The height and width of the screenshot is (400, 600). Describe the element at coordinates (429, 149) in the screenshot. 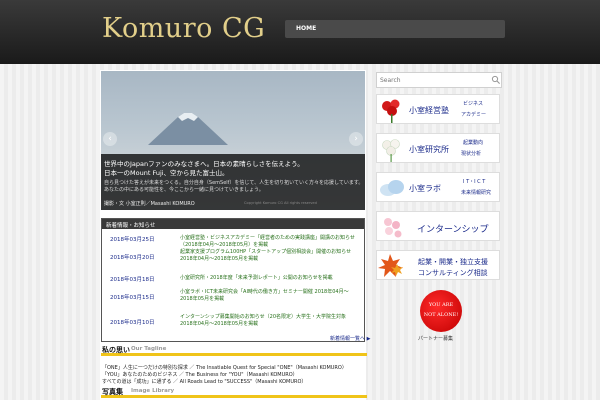

I see `banner-title: 小室研究所` at that location.